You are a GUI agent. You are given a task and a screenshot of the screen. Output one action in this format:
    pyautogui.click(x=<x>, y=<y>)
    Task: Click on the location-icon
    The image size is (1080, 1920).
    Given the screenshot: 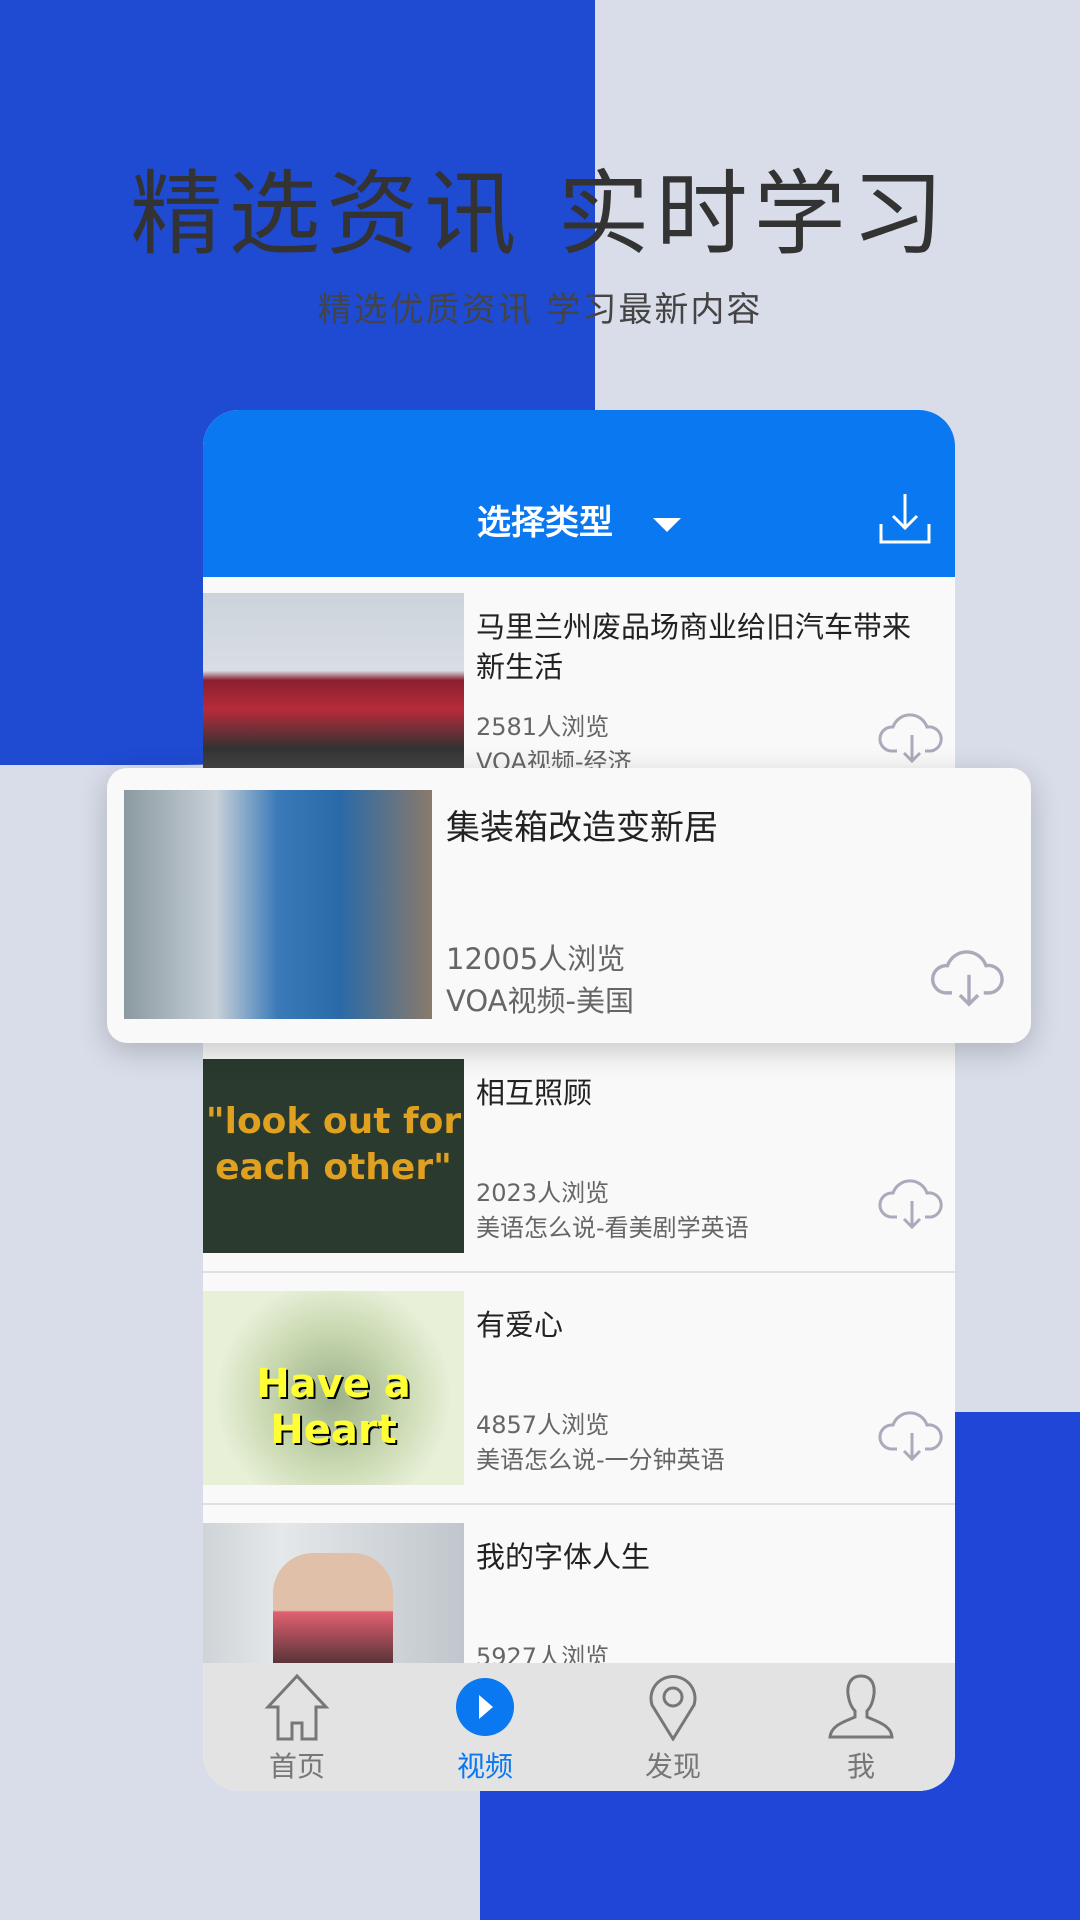 What is the action you would take?
    pyautogui.click(x=673, y=1707)
    